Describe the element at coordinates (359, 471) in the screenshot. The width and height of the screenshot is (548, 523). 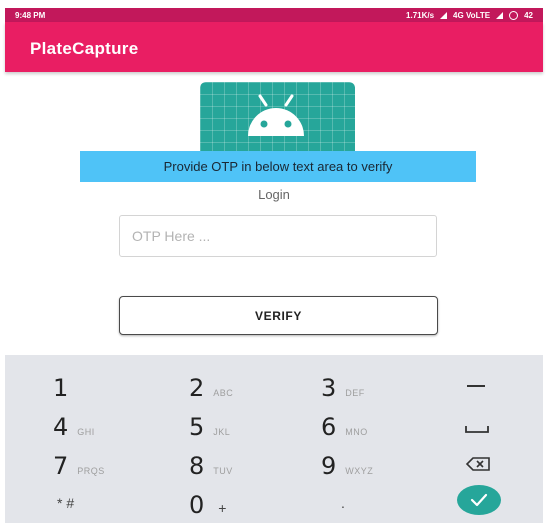
I see `key-letters: WXYZ` at that location.